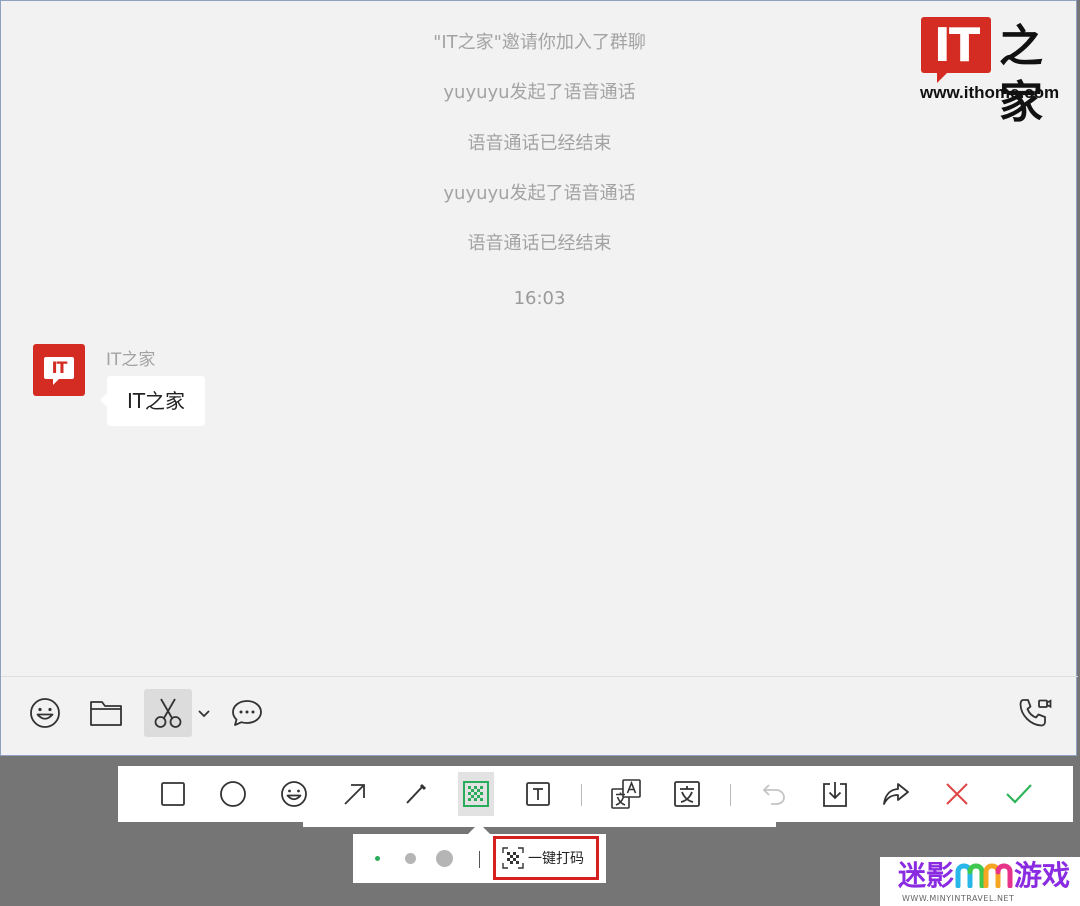 This screenshot has height=906, width=1080. What do you see at coordinates (539, 42) in the screenshot?
I see `system-message-invite: "IT之家"邀请你加入了群聊` at bounding box center [539, 42].